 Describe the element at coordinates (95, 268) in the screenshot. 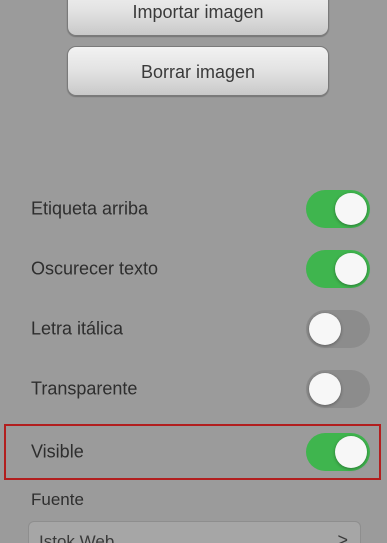

I see `setting-label: Oscurecer texto` at that location.